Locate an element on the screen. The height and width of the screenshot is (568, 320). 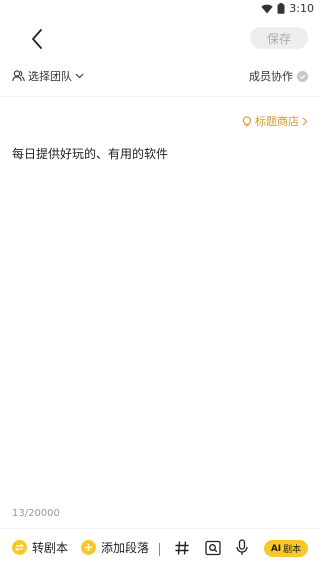
save-button: 保存 is located at coordinates (279, 38).